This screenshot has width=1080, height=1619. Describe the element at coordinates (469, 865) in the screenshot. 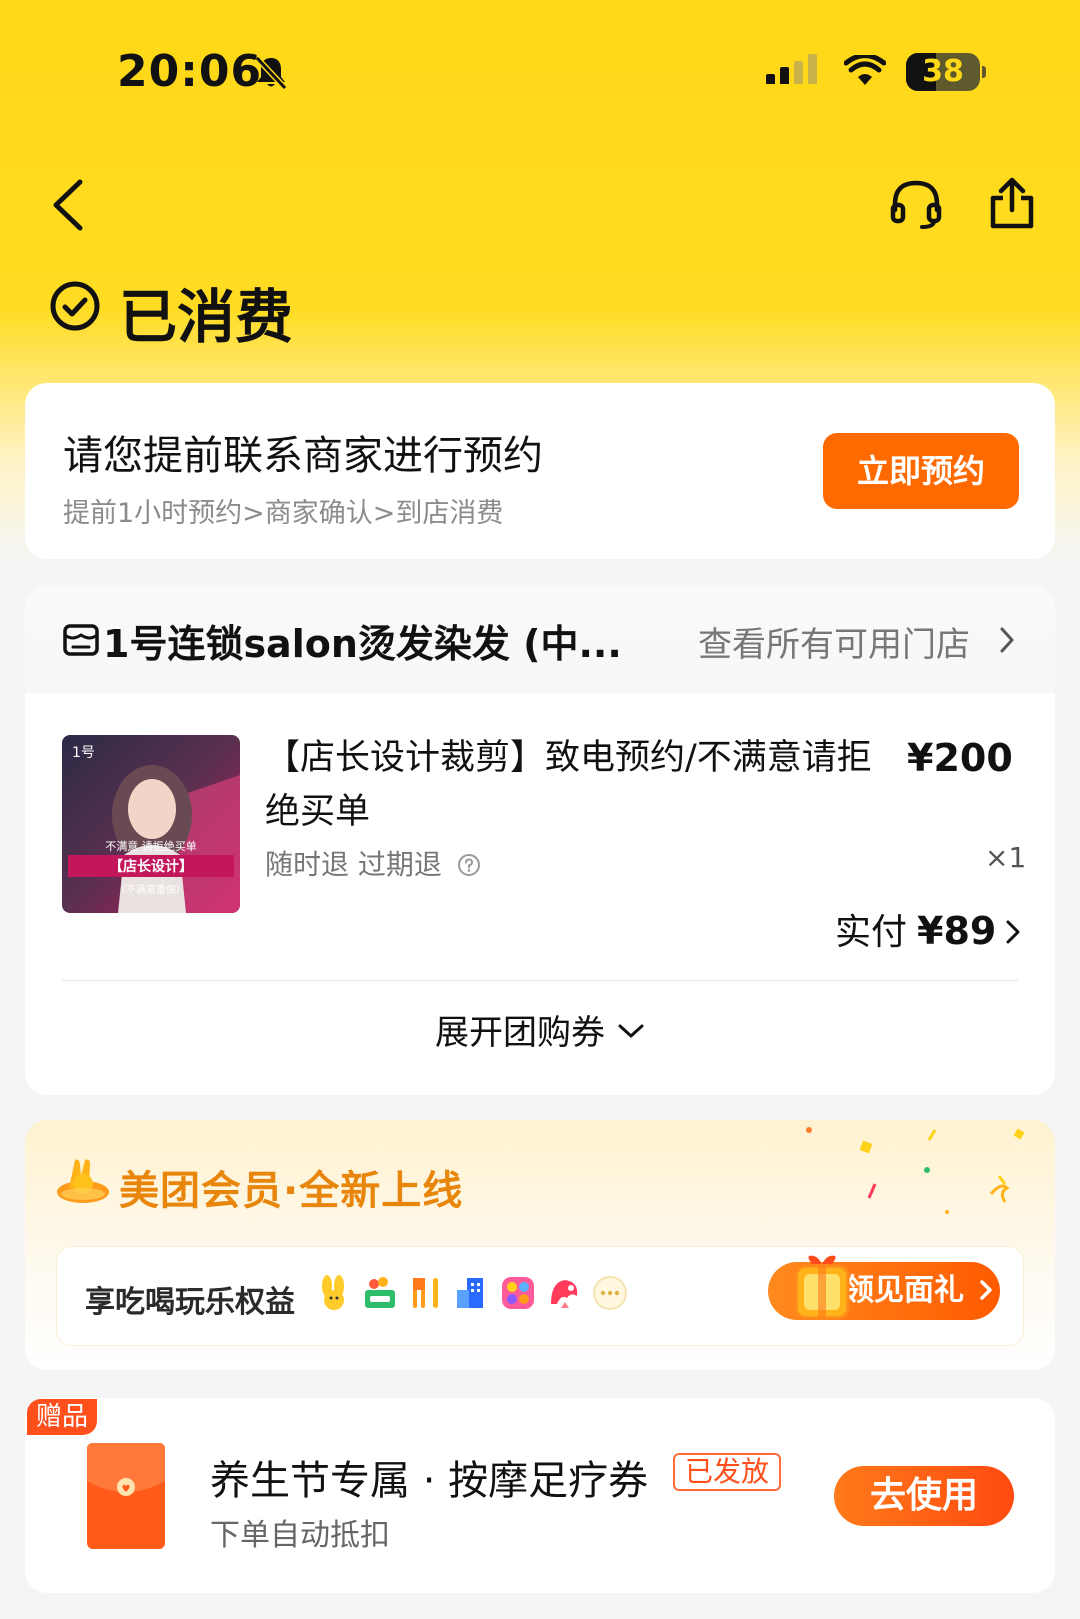

I see `help-circle-icon` at that location.